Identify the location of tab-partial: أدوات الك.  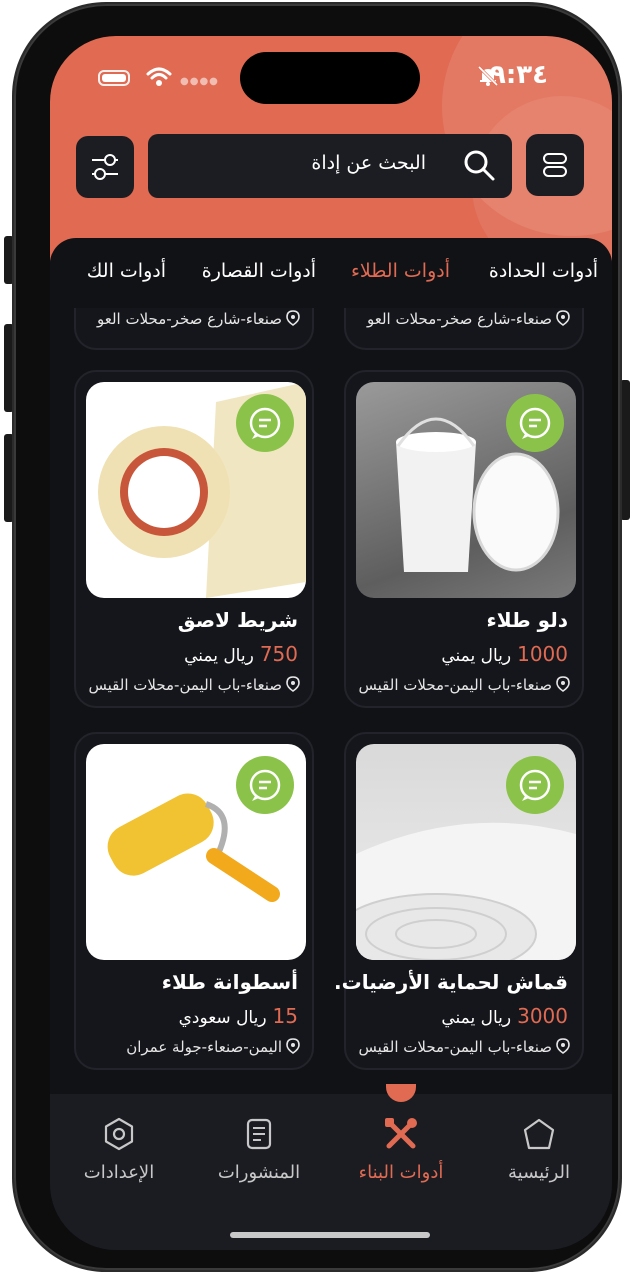
(126, 271).